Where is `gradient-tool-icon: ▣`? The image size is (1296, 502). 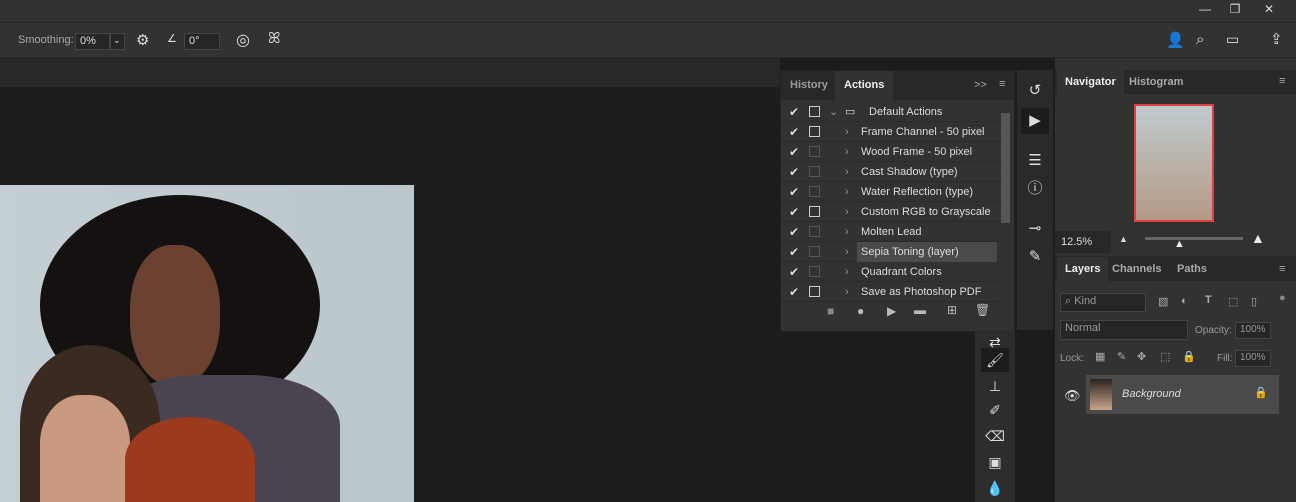 gradient-tool-icon: ▣ is located at coordinates (995, 462).